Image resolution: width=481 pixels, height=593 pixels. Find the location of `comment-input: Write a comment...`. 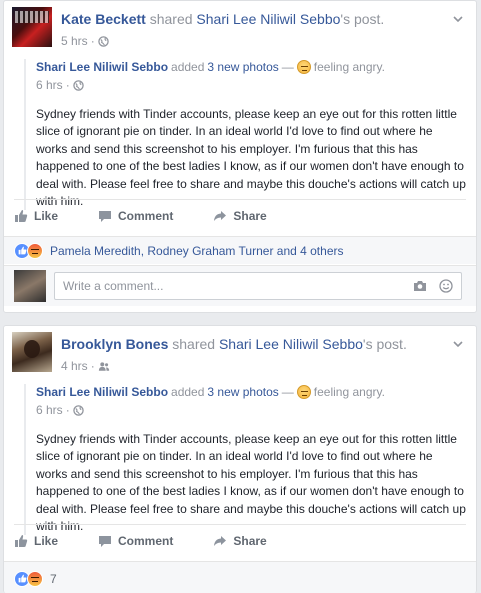

comment-input: Write a comment... is located at coordinates (258, 286).